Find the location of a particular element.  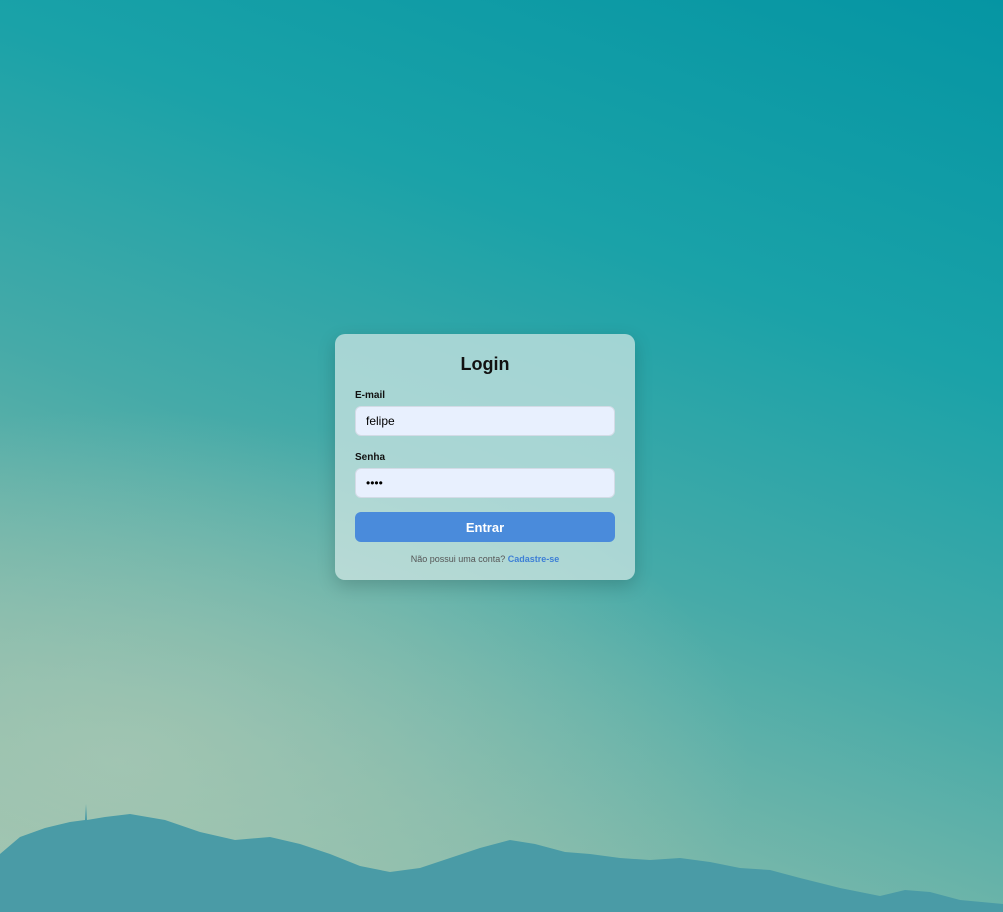

signup-link: Cadastre-se is located at coordinates (534, 559).